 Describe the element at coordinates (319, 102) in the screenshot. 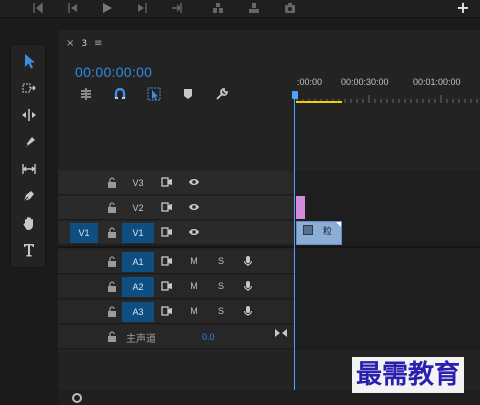

I see `work-area-bar` at that location.